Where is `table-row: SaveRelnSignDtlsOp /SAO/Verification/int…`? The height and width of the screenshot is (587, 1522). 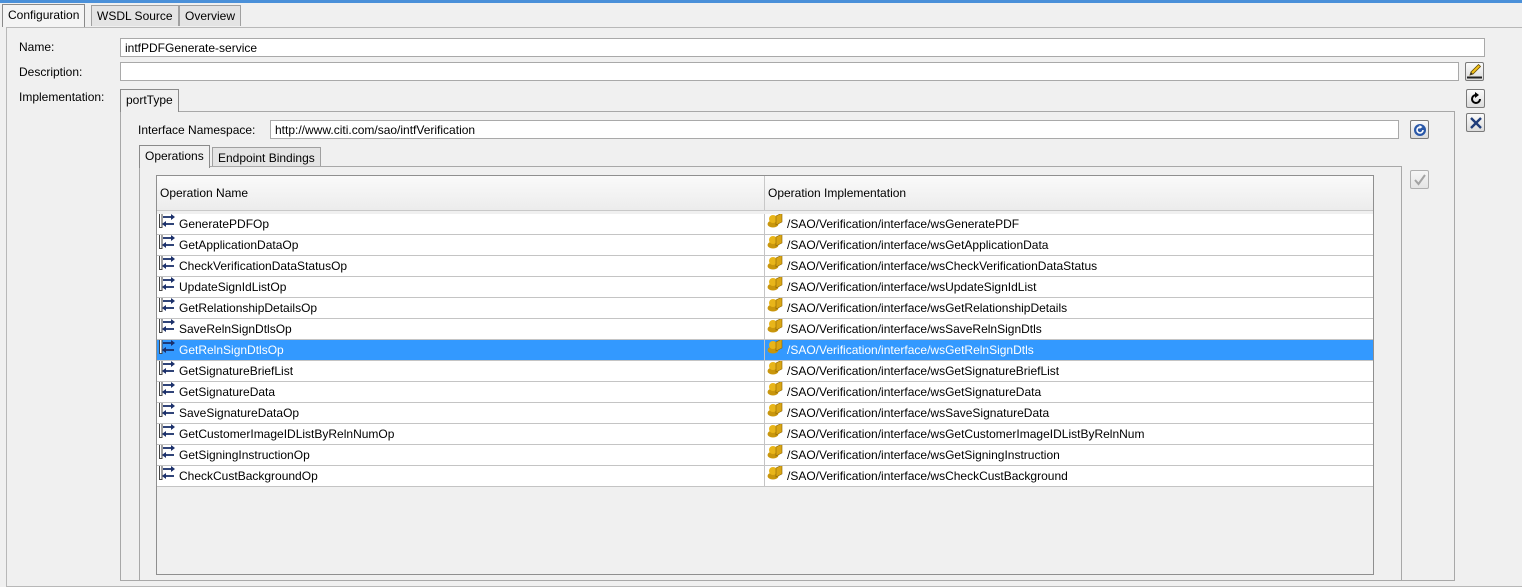
table-row: SaveRelnSignDtlsOp /SAO/Verification/int… is located at coordinates (765, 329).